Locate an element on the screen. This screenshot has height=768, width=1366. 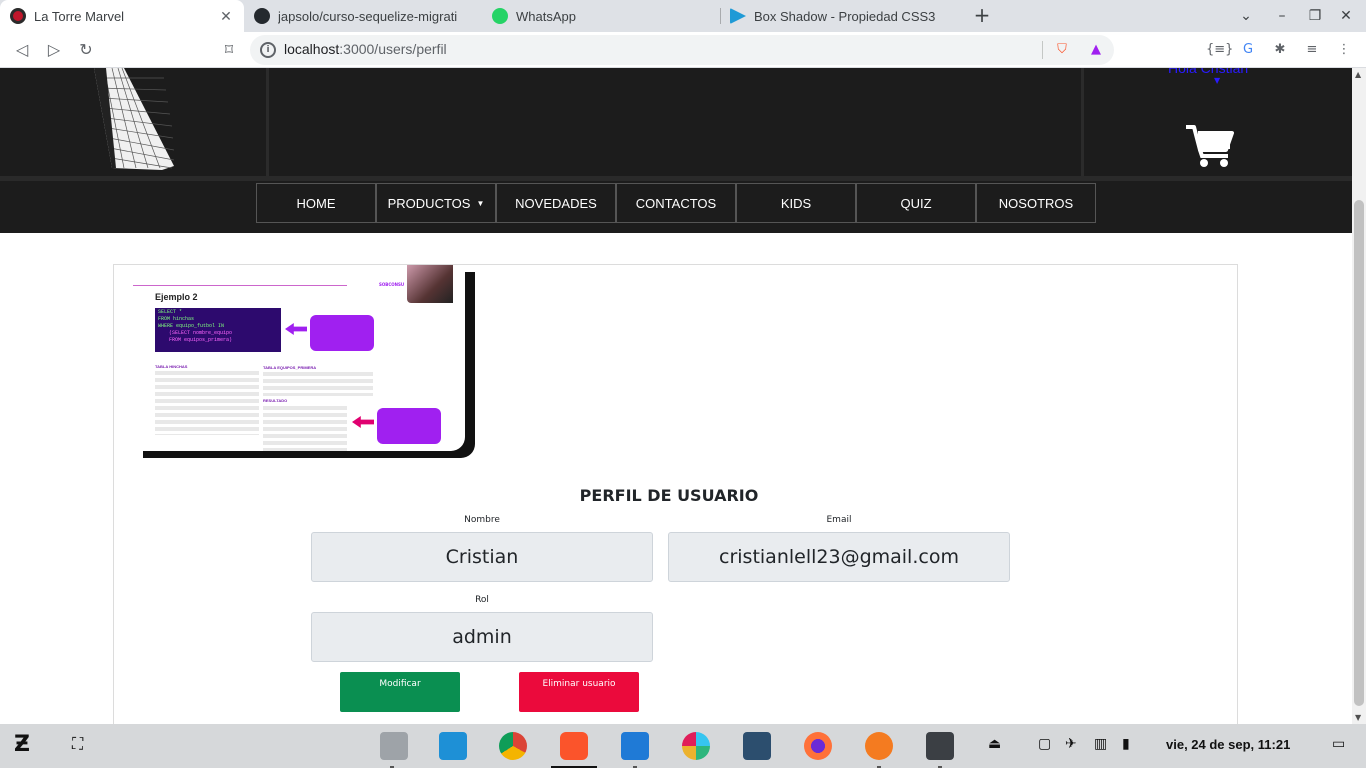
address-bar: i localhost:3000/users/perfil ⛉ ▲ is located at coordinates (682, 50).